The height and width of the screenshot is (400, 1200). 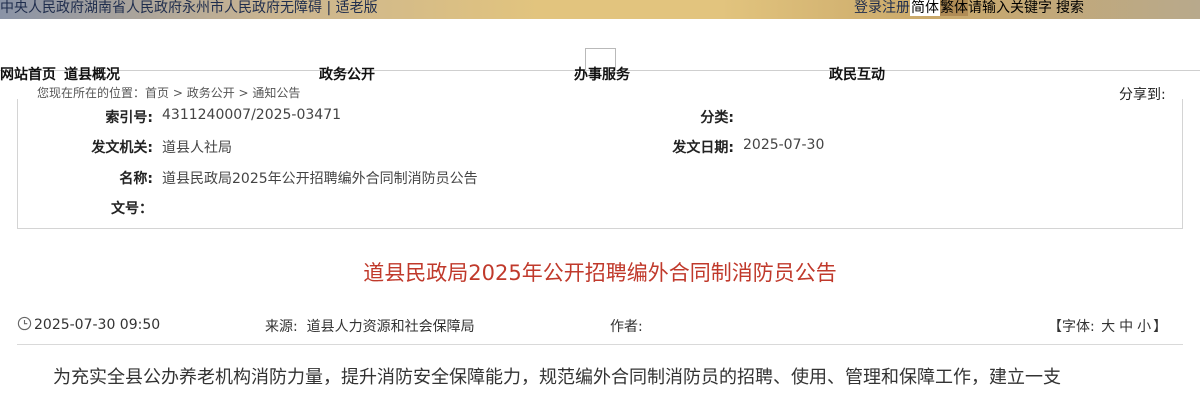 What do you see at coordinates (717, 118) in the screenshot?
I see `category-label: 分类:` at bounding box center [717, 118].